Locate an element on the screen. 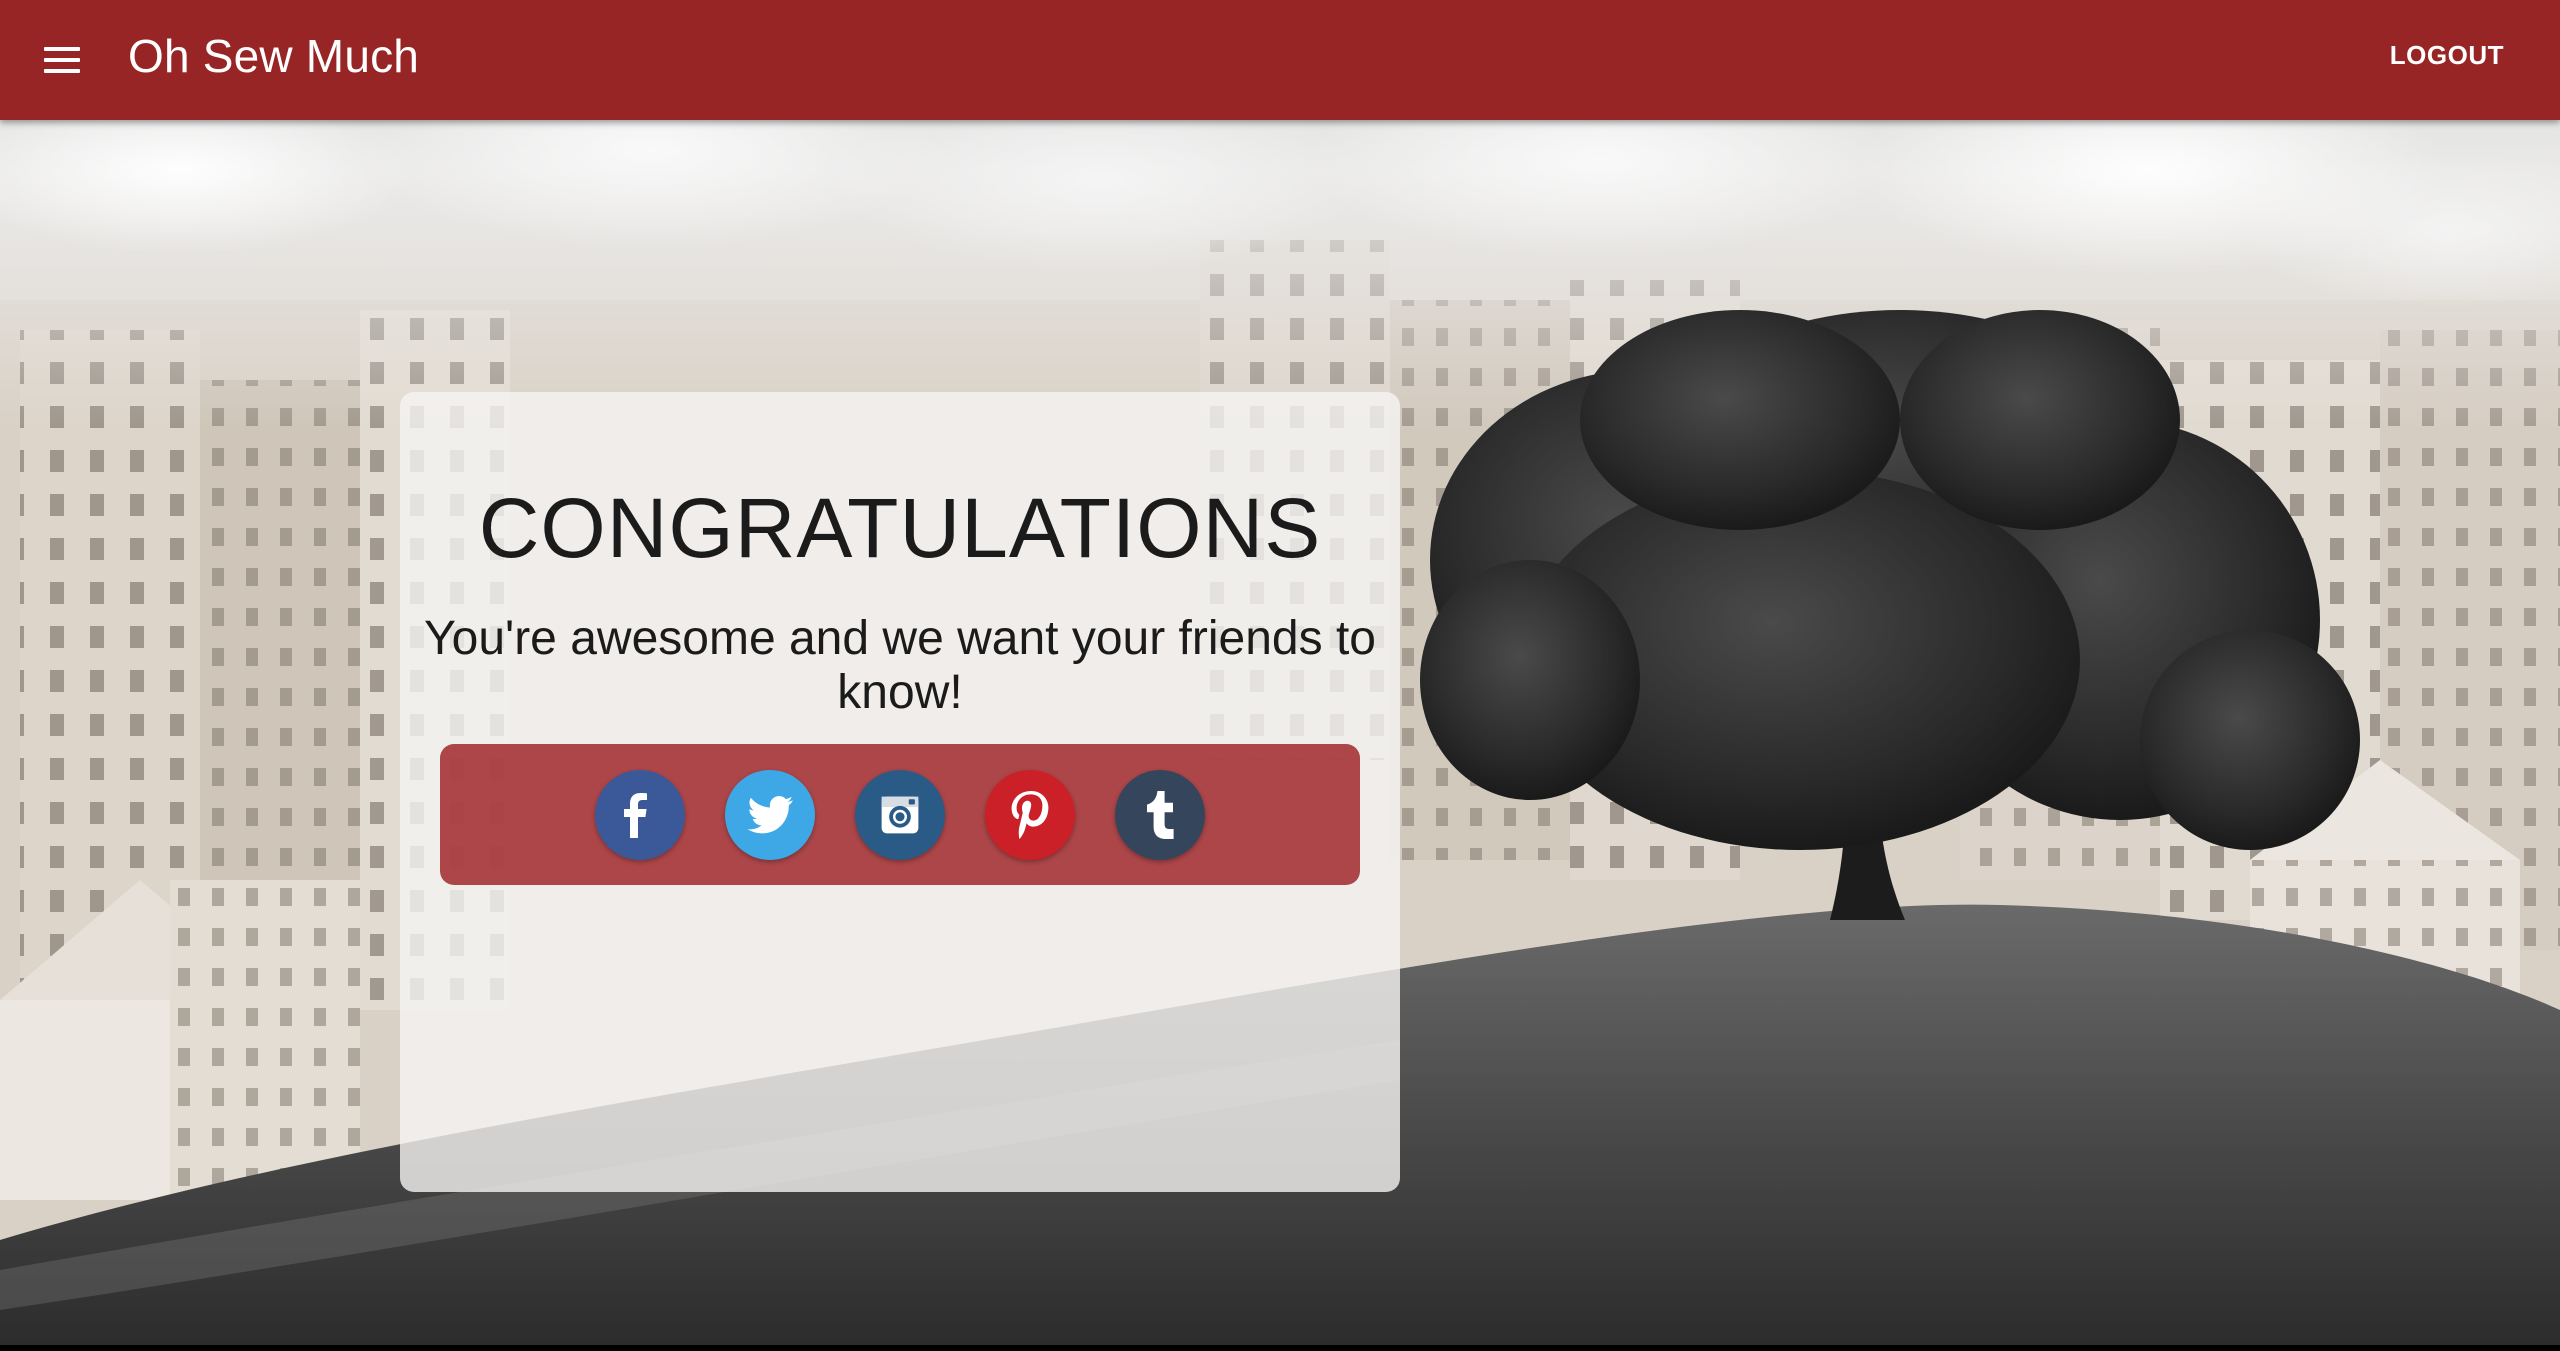 The image size is (2560, 1351). twitter-share-button is located at coordinates (770, 814).